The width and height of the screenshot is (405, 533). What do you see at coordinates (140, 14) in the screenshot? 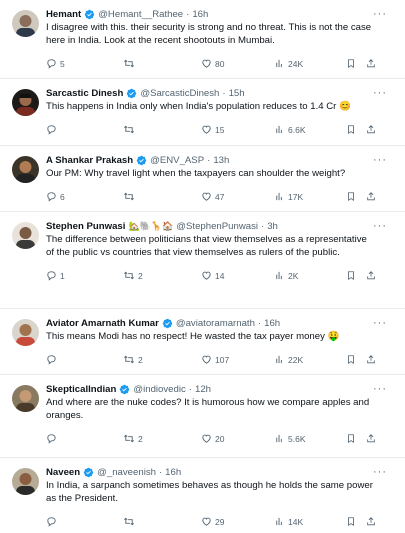
I see `author-handle: @Hemant__Rathee` at bounding box center [140, 14].